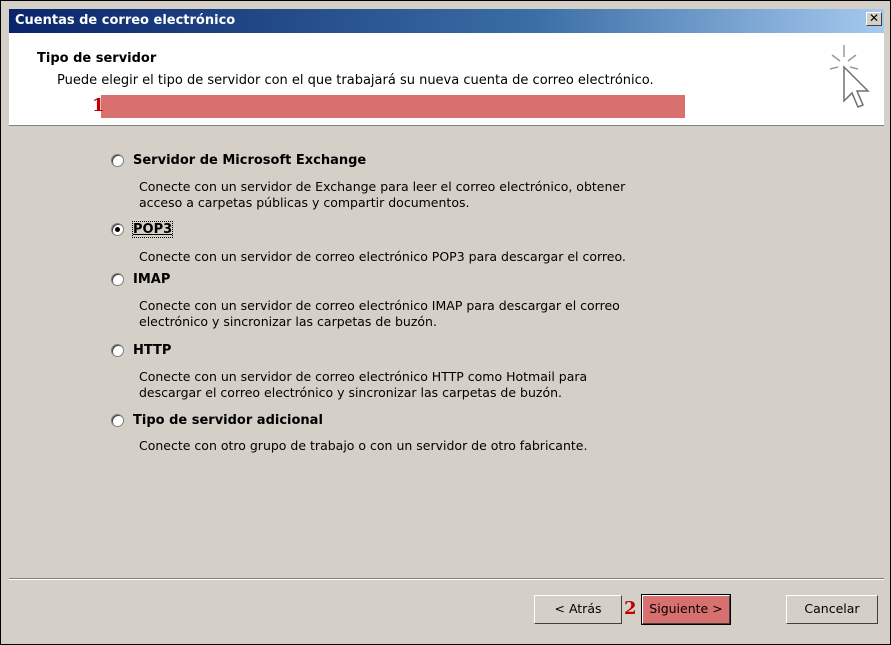 This screenshot has height=645, width=891. Describe the element at coordinates (686, 609) in the screenshot. I see `next-button: Siguiente >` at that location.